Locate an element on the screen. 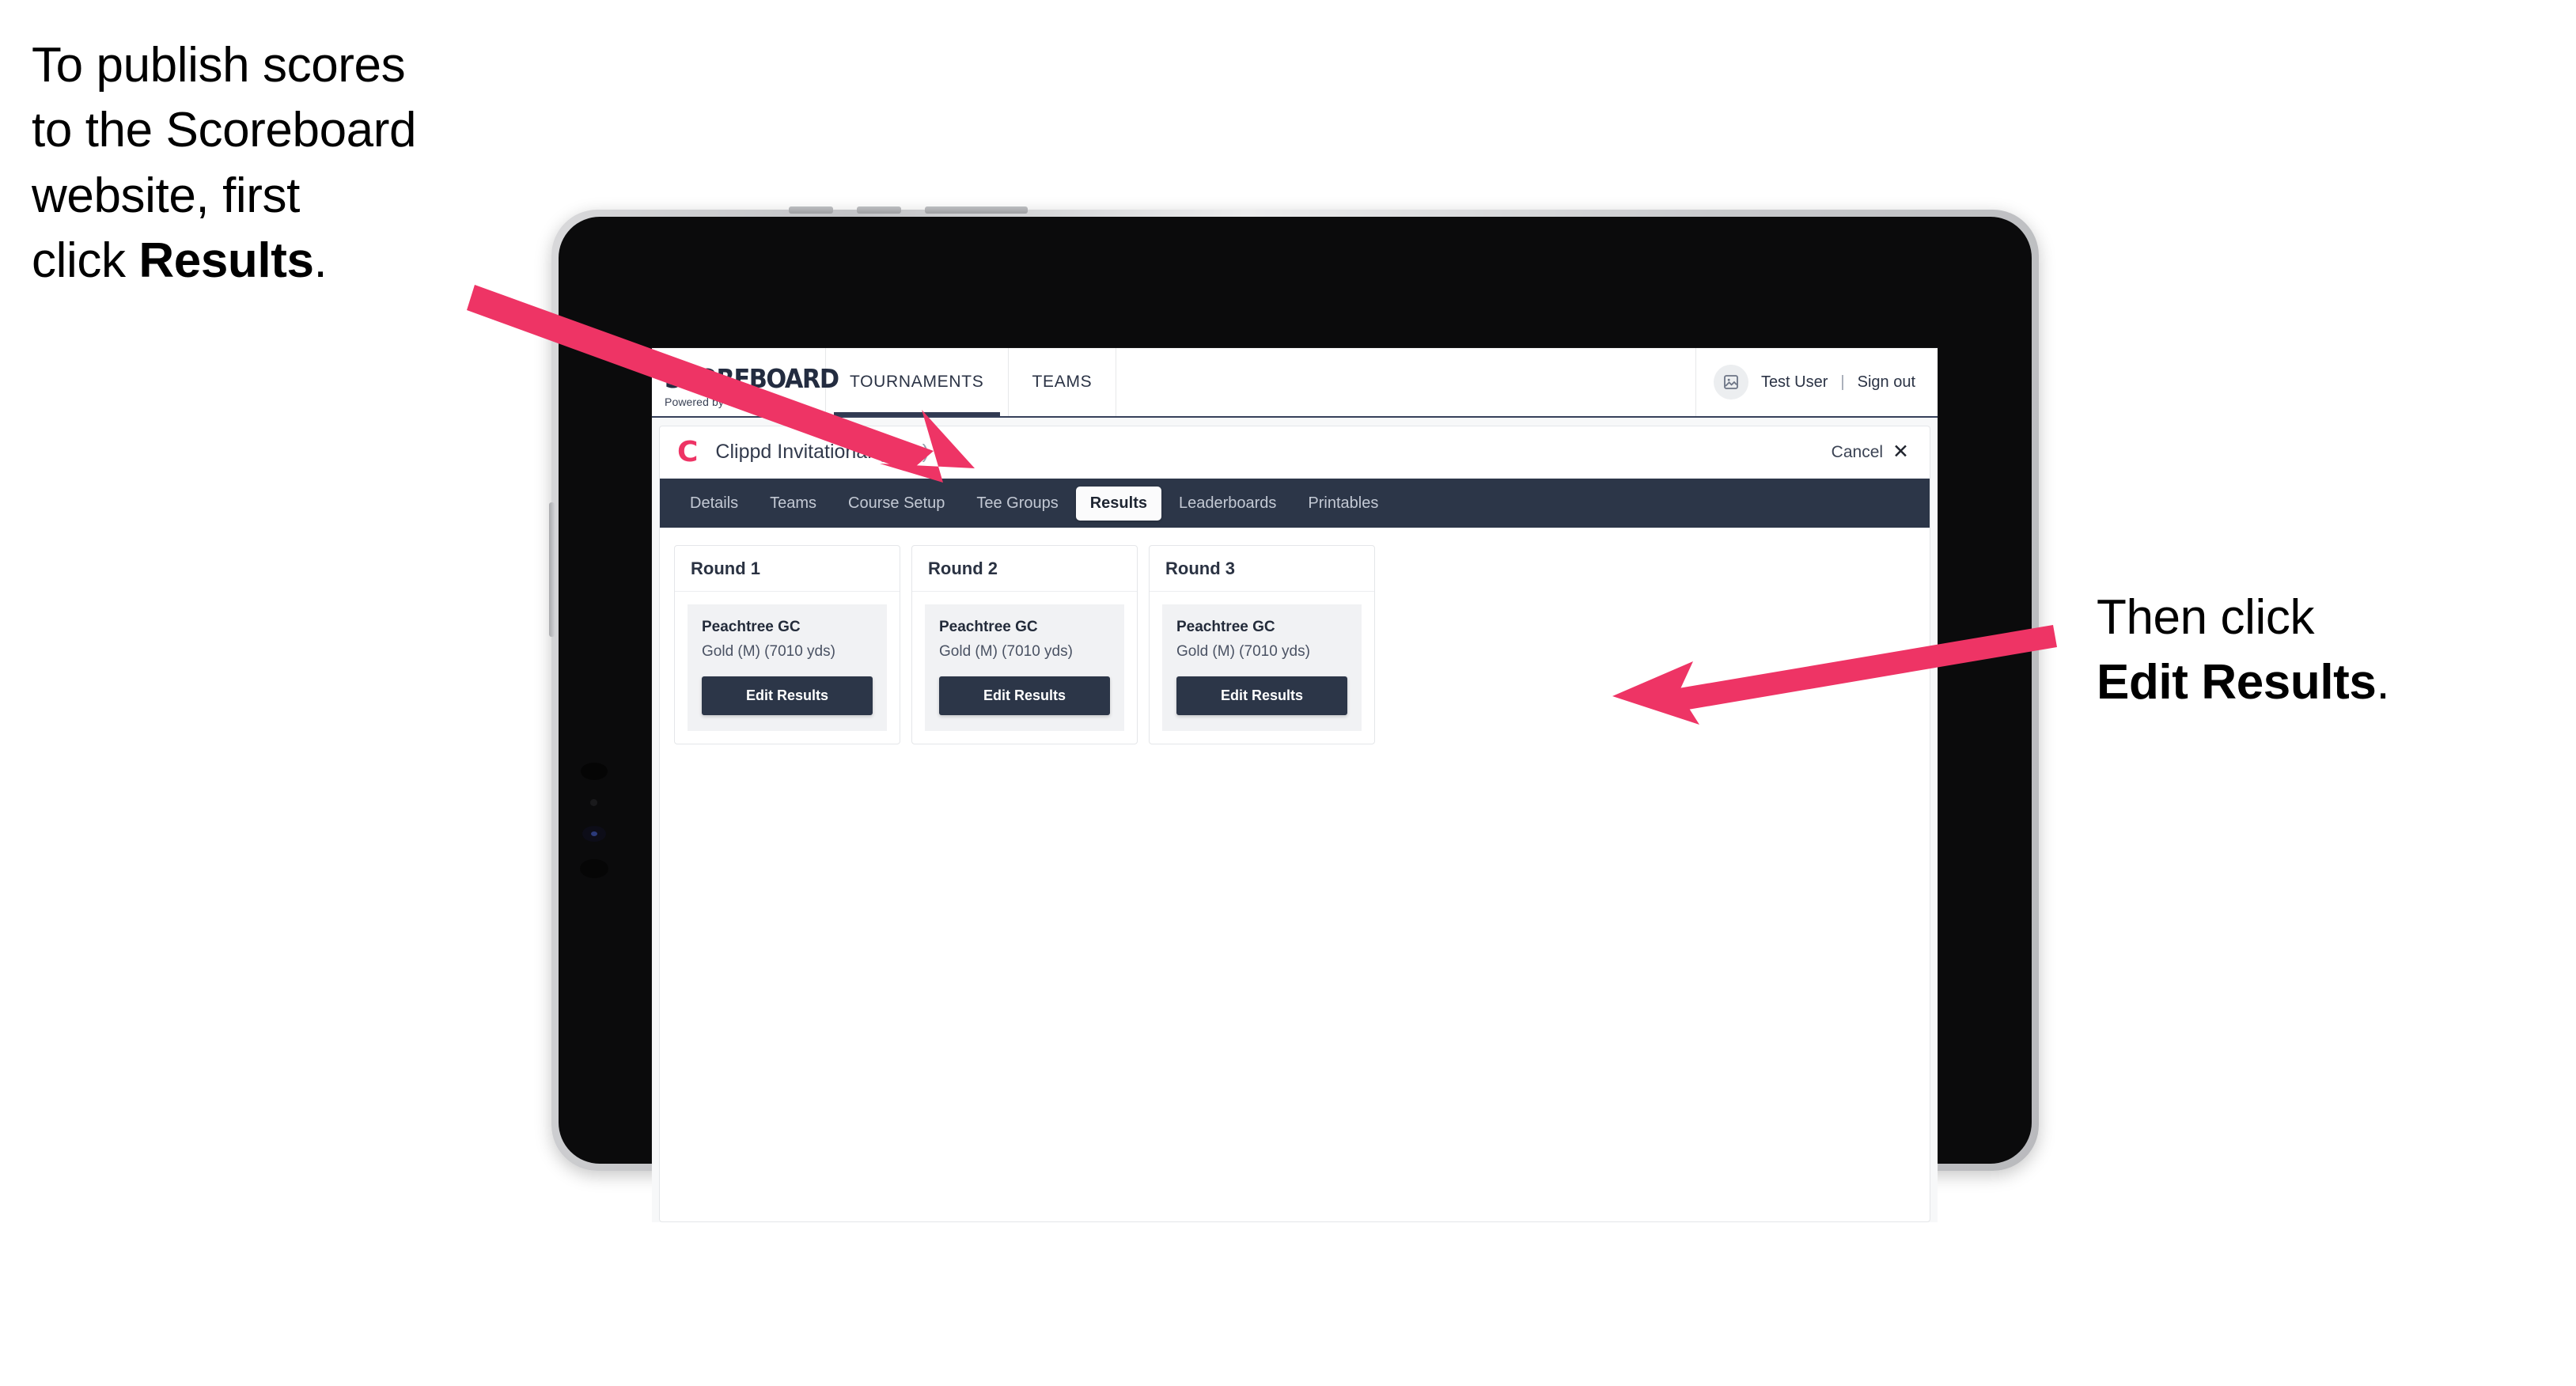  brand-wordmark: SCOREBOARD is located at coordinates (752, 378).